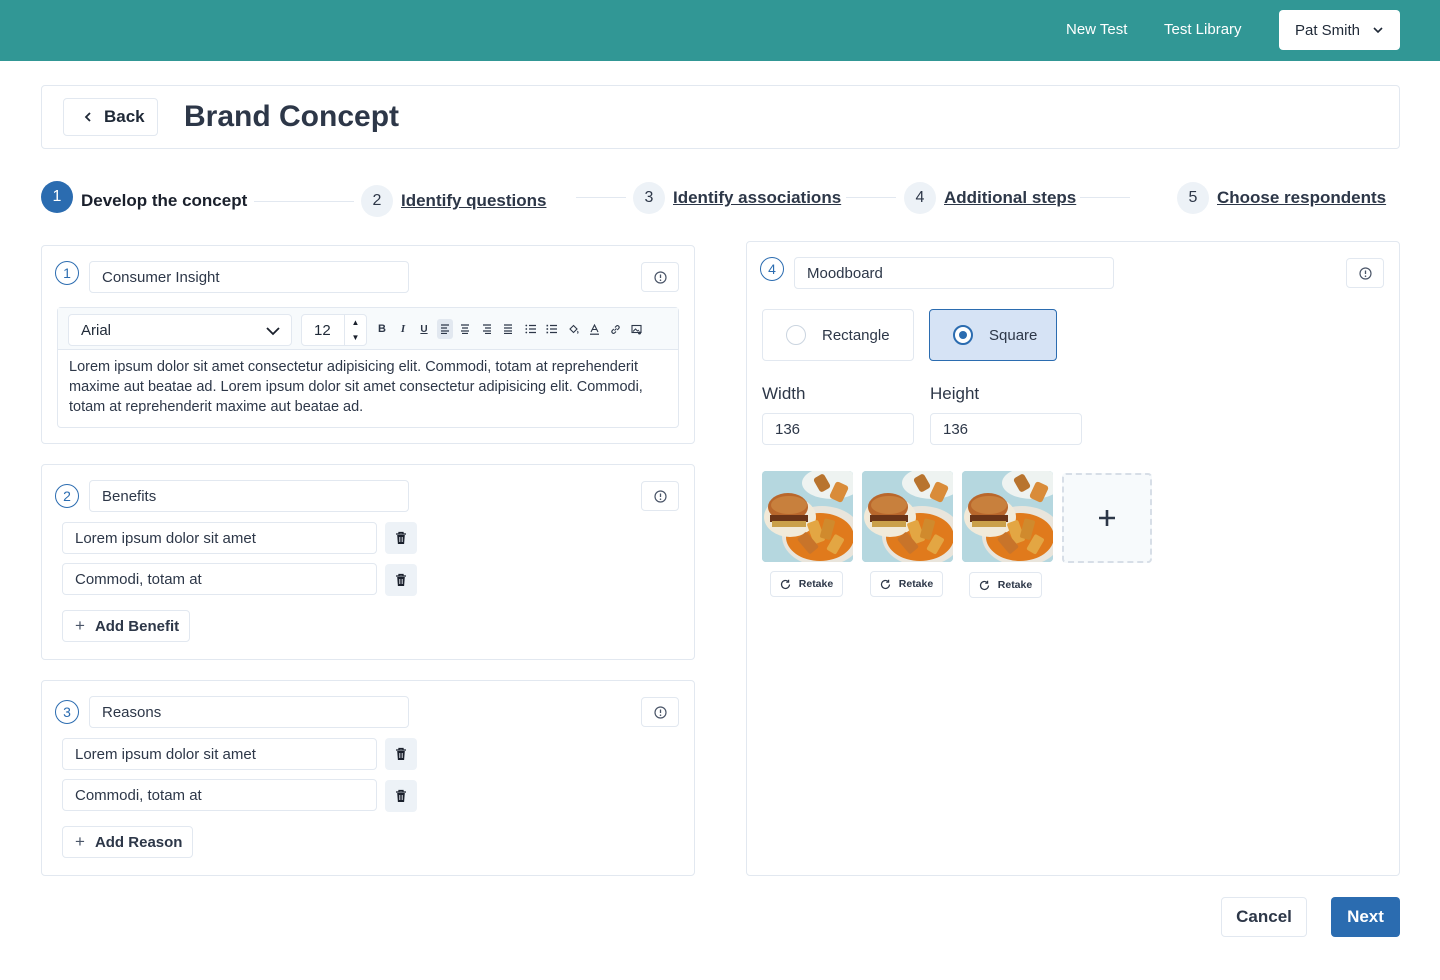  What do you see at coordinates (1096, 29) in the screenshot?
I see `nav-new-test-link: New Test` at bounding box center [1096, 29].